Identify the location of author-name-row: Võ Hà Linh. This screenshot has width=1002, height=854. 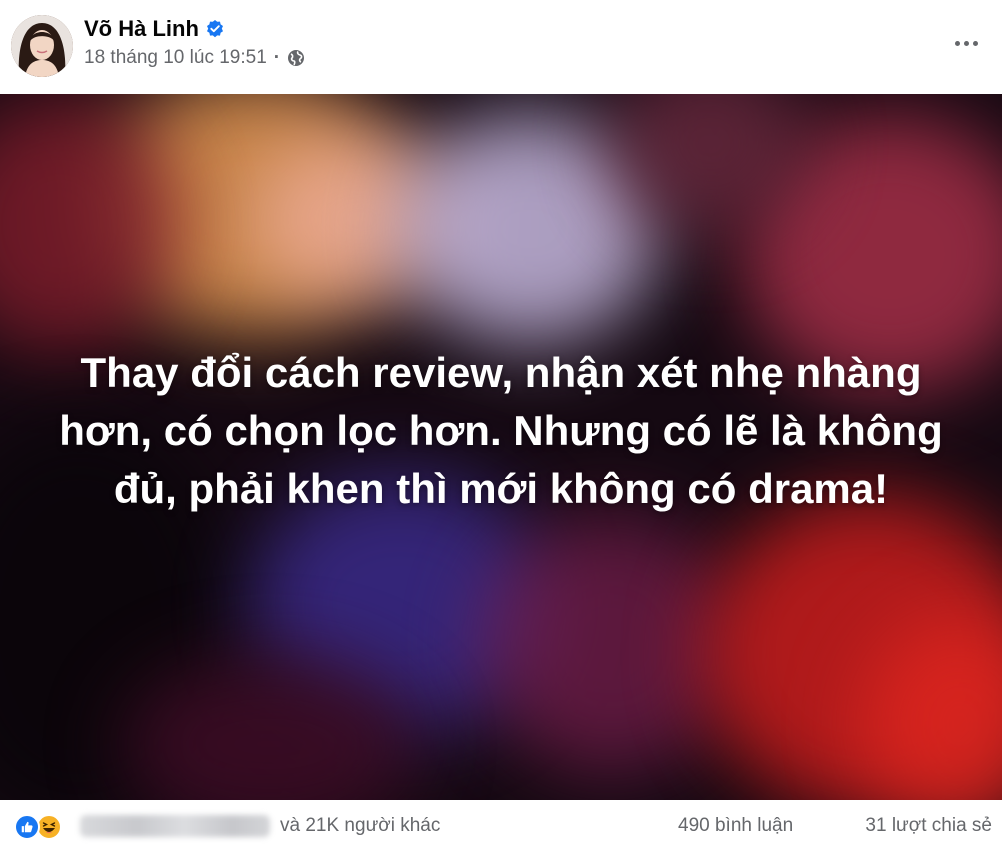
(154, 29).